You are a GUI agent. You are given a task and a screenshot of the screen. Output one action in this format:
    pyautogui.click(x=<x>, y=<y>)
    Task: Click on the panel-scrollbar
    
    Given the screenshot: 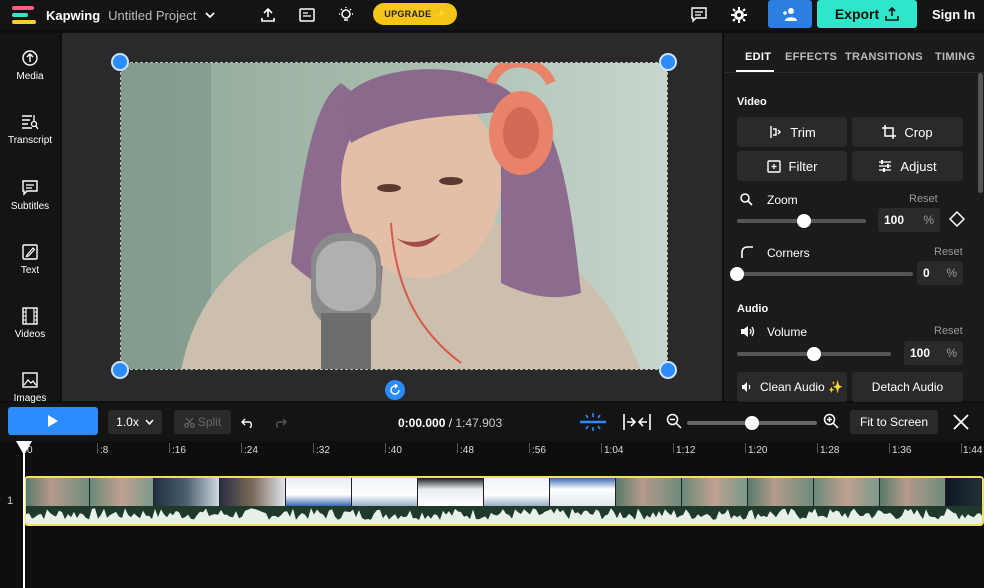 What is the action you would take?
    pyautogui.click(x=980, y=133)
    